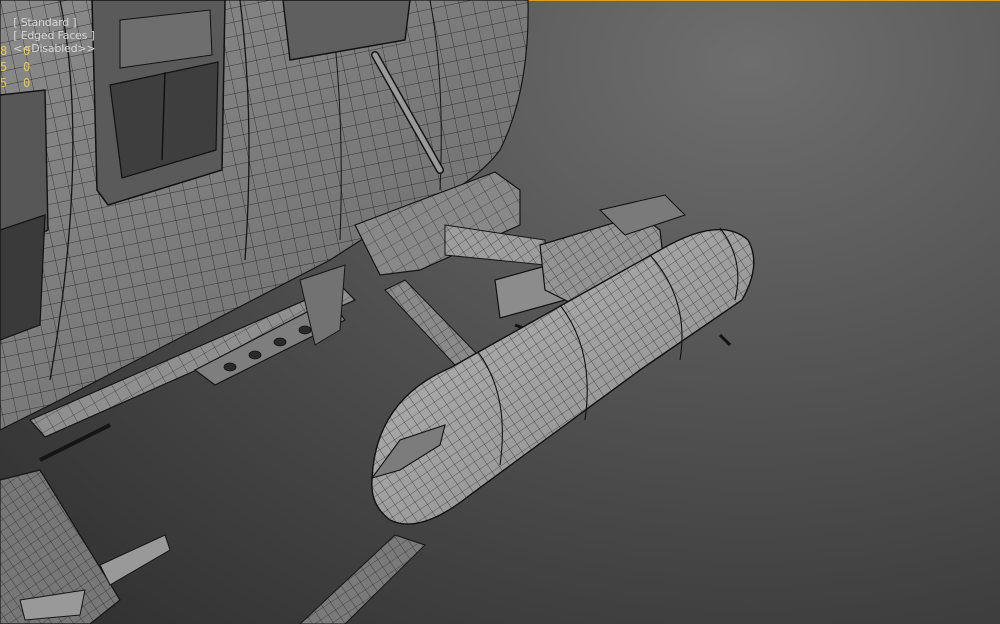 The height and width of the screenshot is (624, 1000). Describe the element at coordinates (85, 523) in the screenshot. I see `landing-gear-left` at that location.